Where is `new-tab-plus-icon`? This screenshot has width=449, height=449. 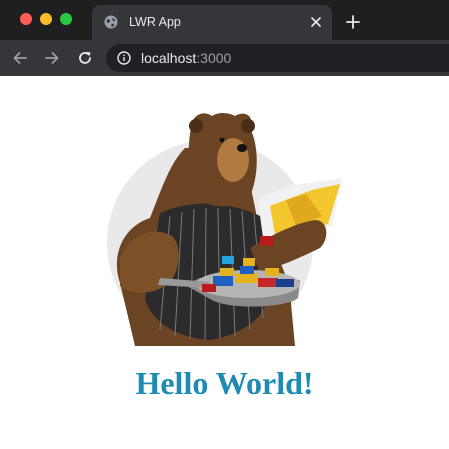
new-tab-plus-icon is located at coordinates (353, 22).